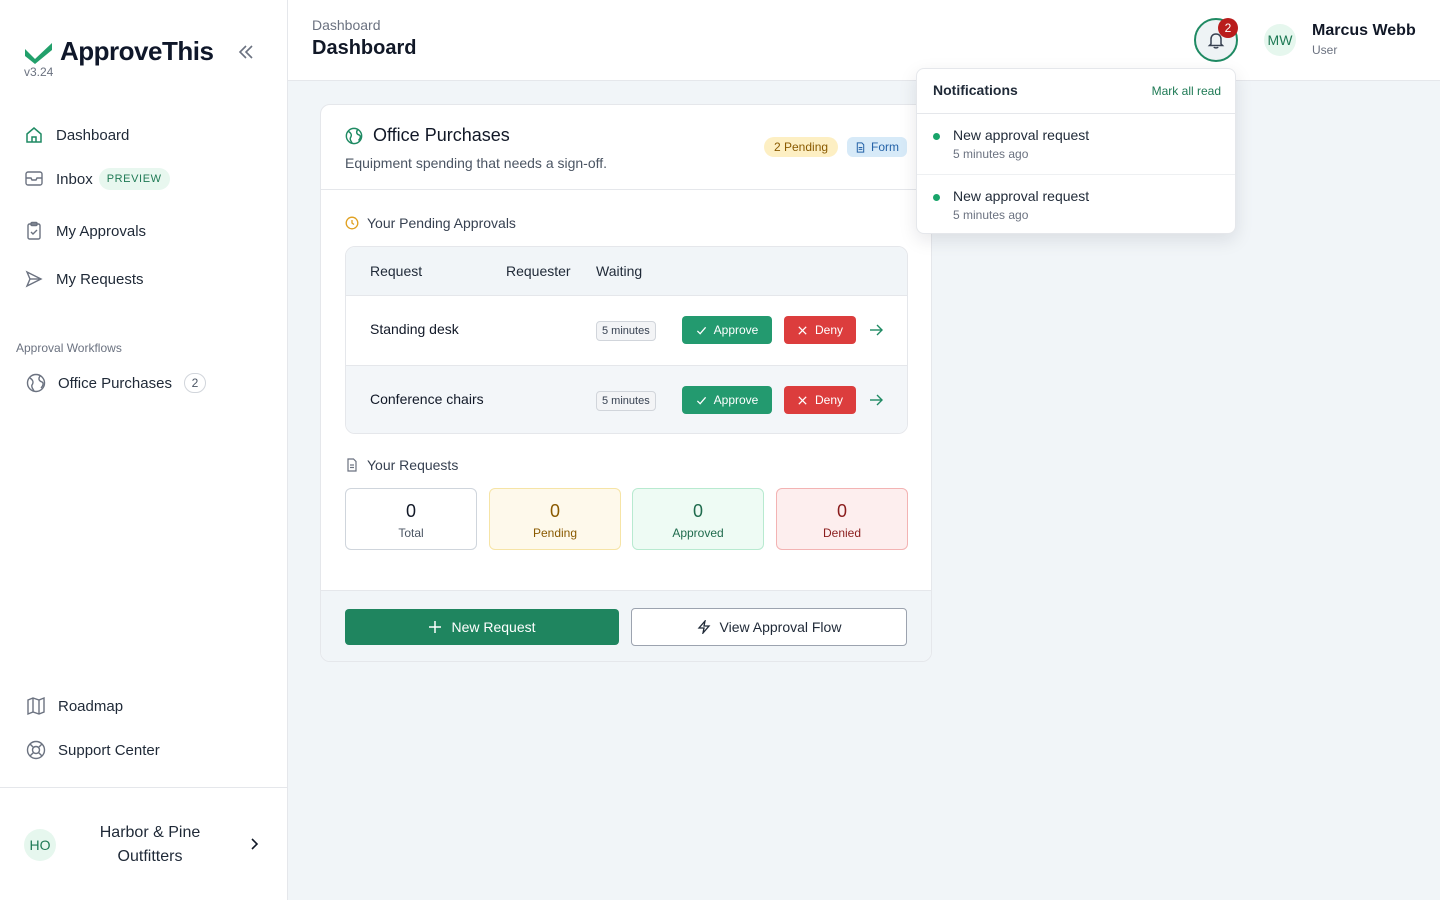  What do you see at coordinates (1228, 28) in the screenshot?
I see `notification-count-badge: 2` at bounding box center [1228, 28].